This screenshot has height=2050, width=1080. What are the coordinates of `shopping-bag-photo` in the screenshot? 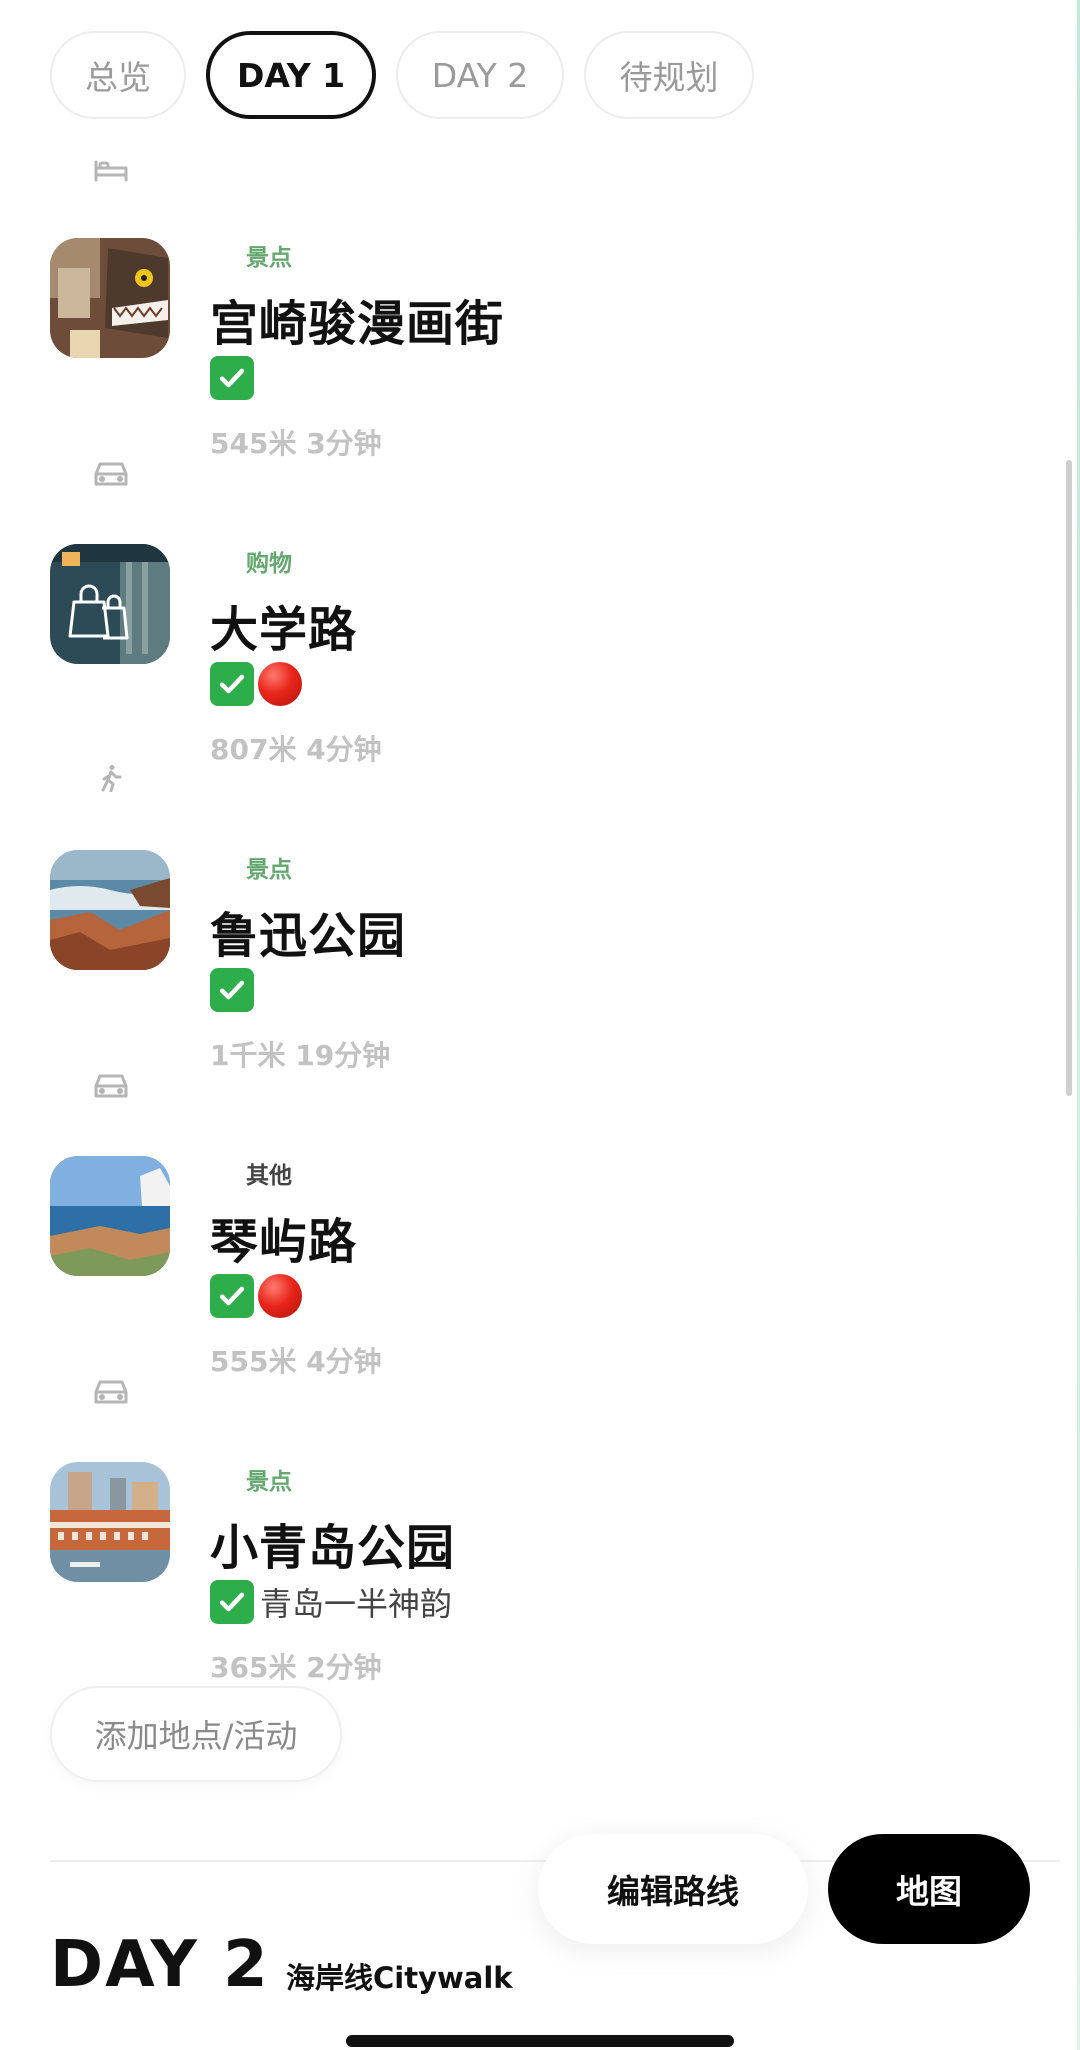 It's located at (110, 604).